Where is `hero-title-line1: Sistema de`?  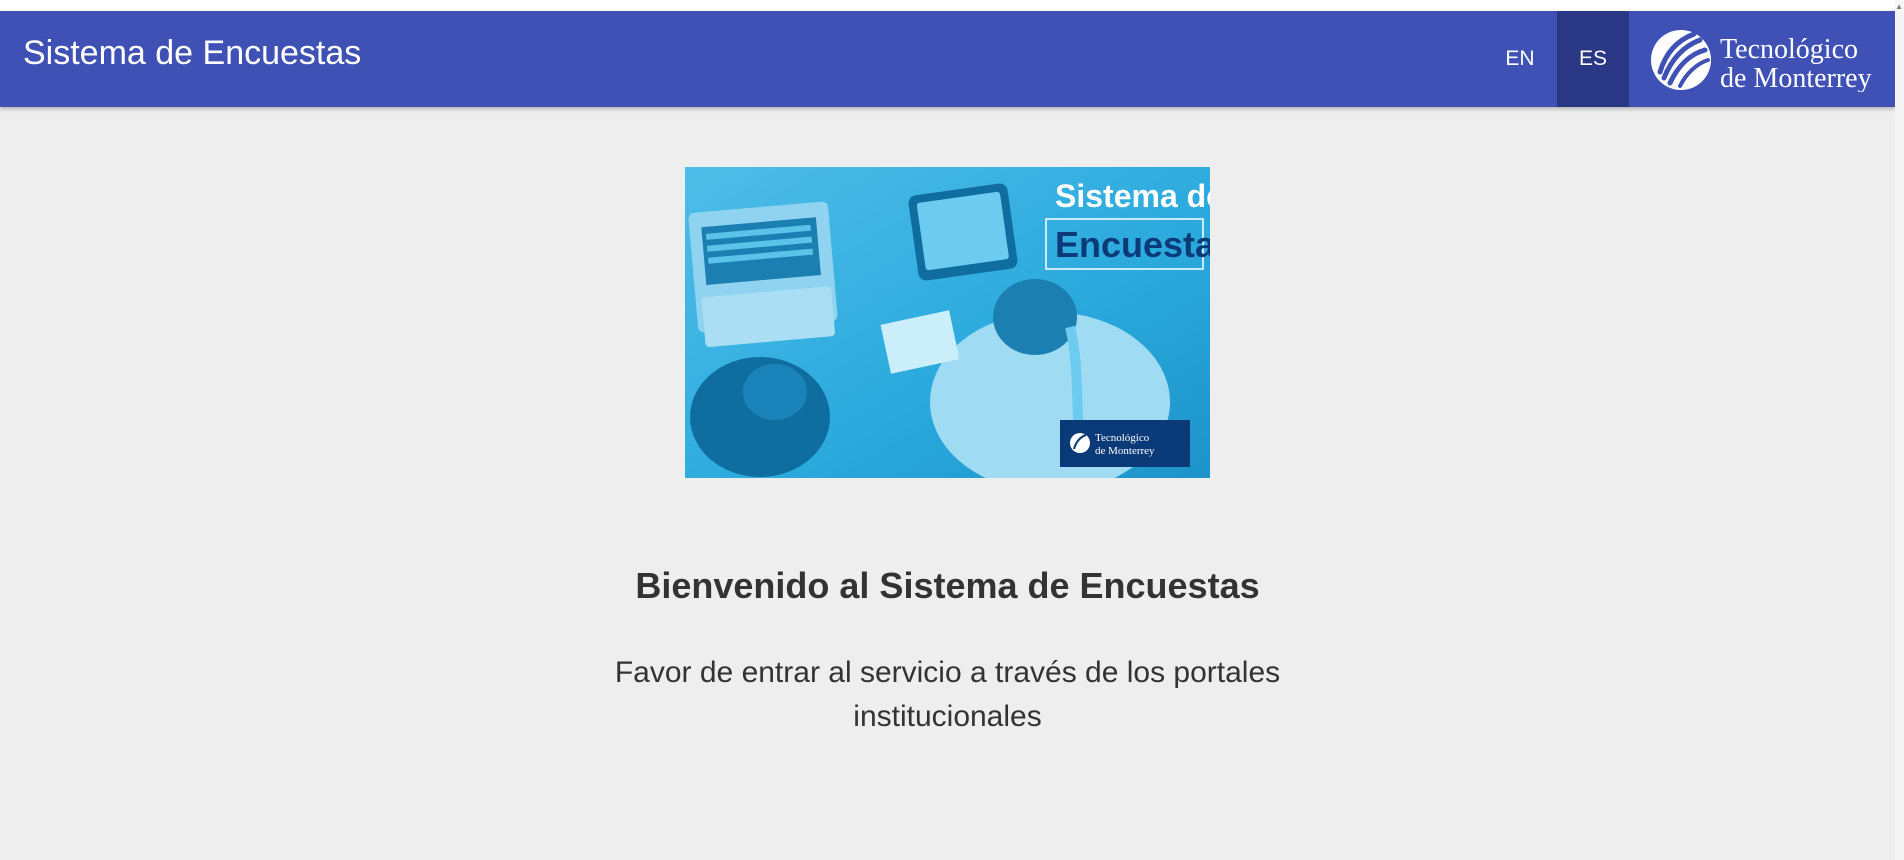 hero-title-line1: Sistema de is located at coordinates (1132, 196).